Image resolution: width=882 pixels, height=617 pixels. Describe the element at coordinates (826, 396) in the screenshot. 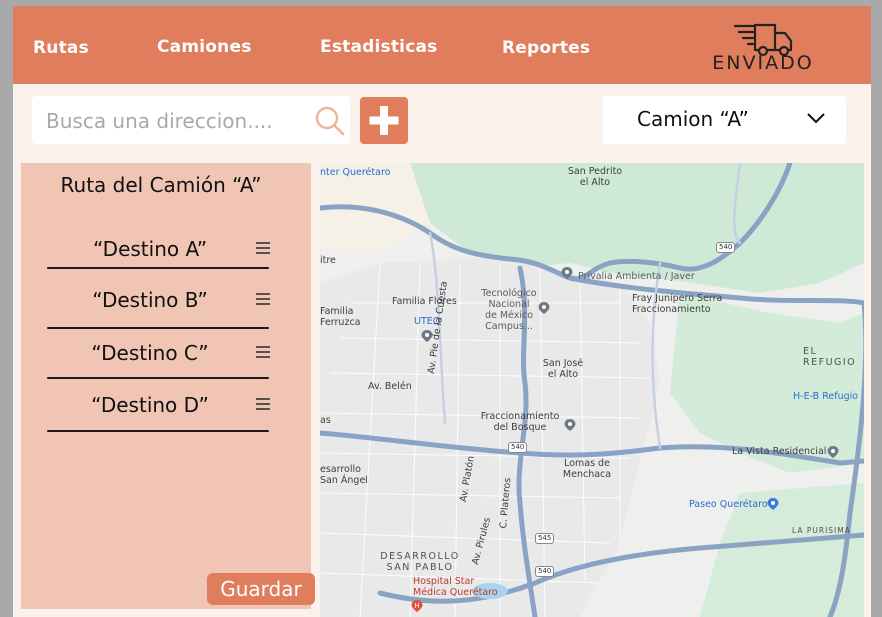

I see `map-label: H-E-B Refugio` at that location.